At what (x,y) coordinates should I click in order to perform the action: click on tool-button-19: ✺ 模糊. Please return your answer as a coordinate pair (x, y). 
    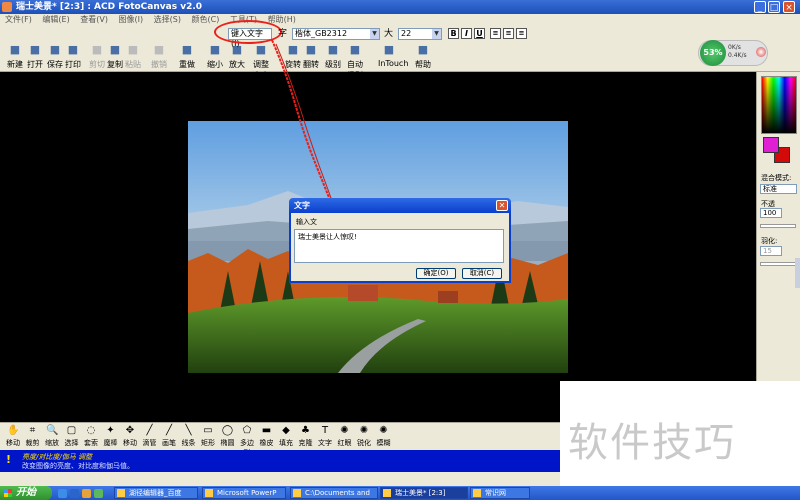
    Looking at the image, I should click on (384, 436).